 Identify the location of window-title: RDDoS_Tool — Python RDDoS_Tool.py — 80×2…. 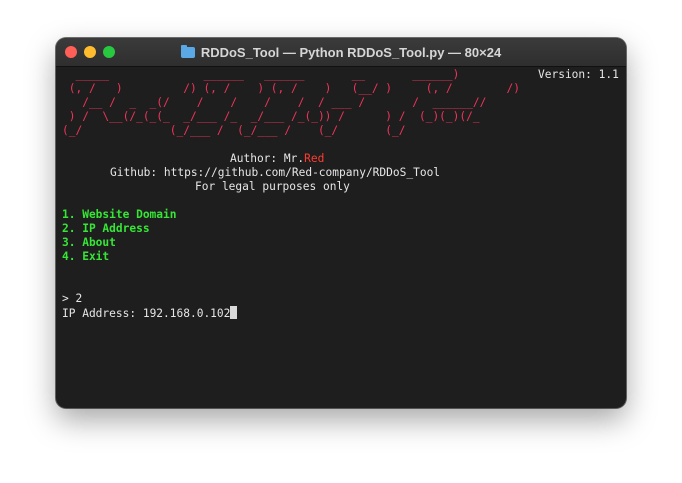
(351, 52).